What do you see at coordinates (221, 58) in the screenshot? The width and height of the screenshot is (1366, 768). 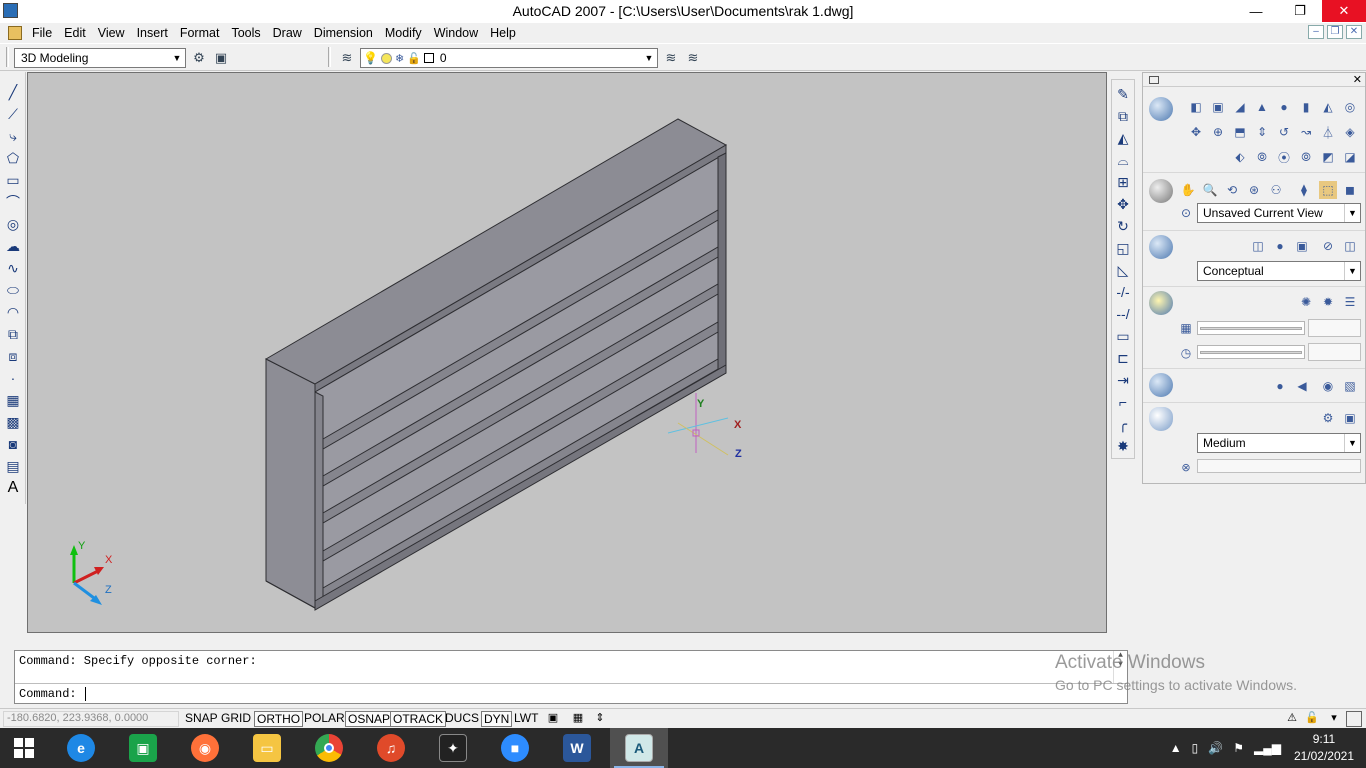 I see `save-workspace-icon: ▣` at bounding box center [221, 58].